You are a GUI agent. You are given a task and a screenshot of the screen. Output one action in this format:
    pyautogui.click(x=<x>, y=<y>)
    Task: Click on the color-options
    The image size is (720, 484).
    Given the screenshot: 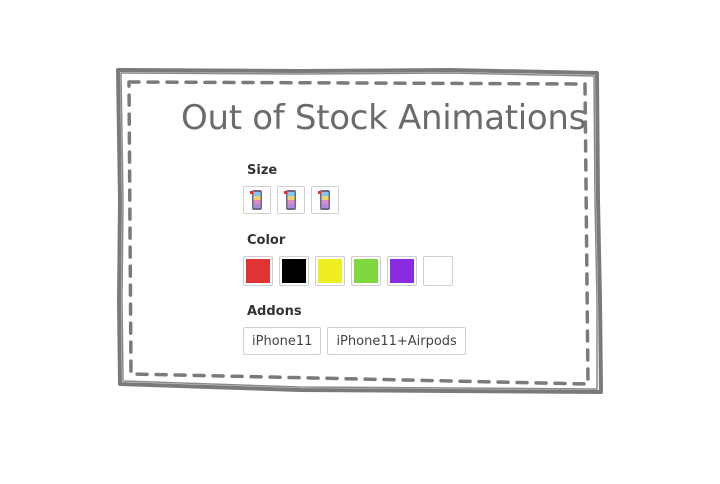 What is the action you would take?
    pyautogui.click(x=373, y=271)
    